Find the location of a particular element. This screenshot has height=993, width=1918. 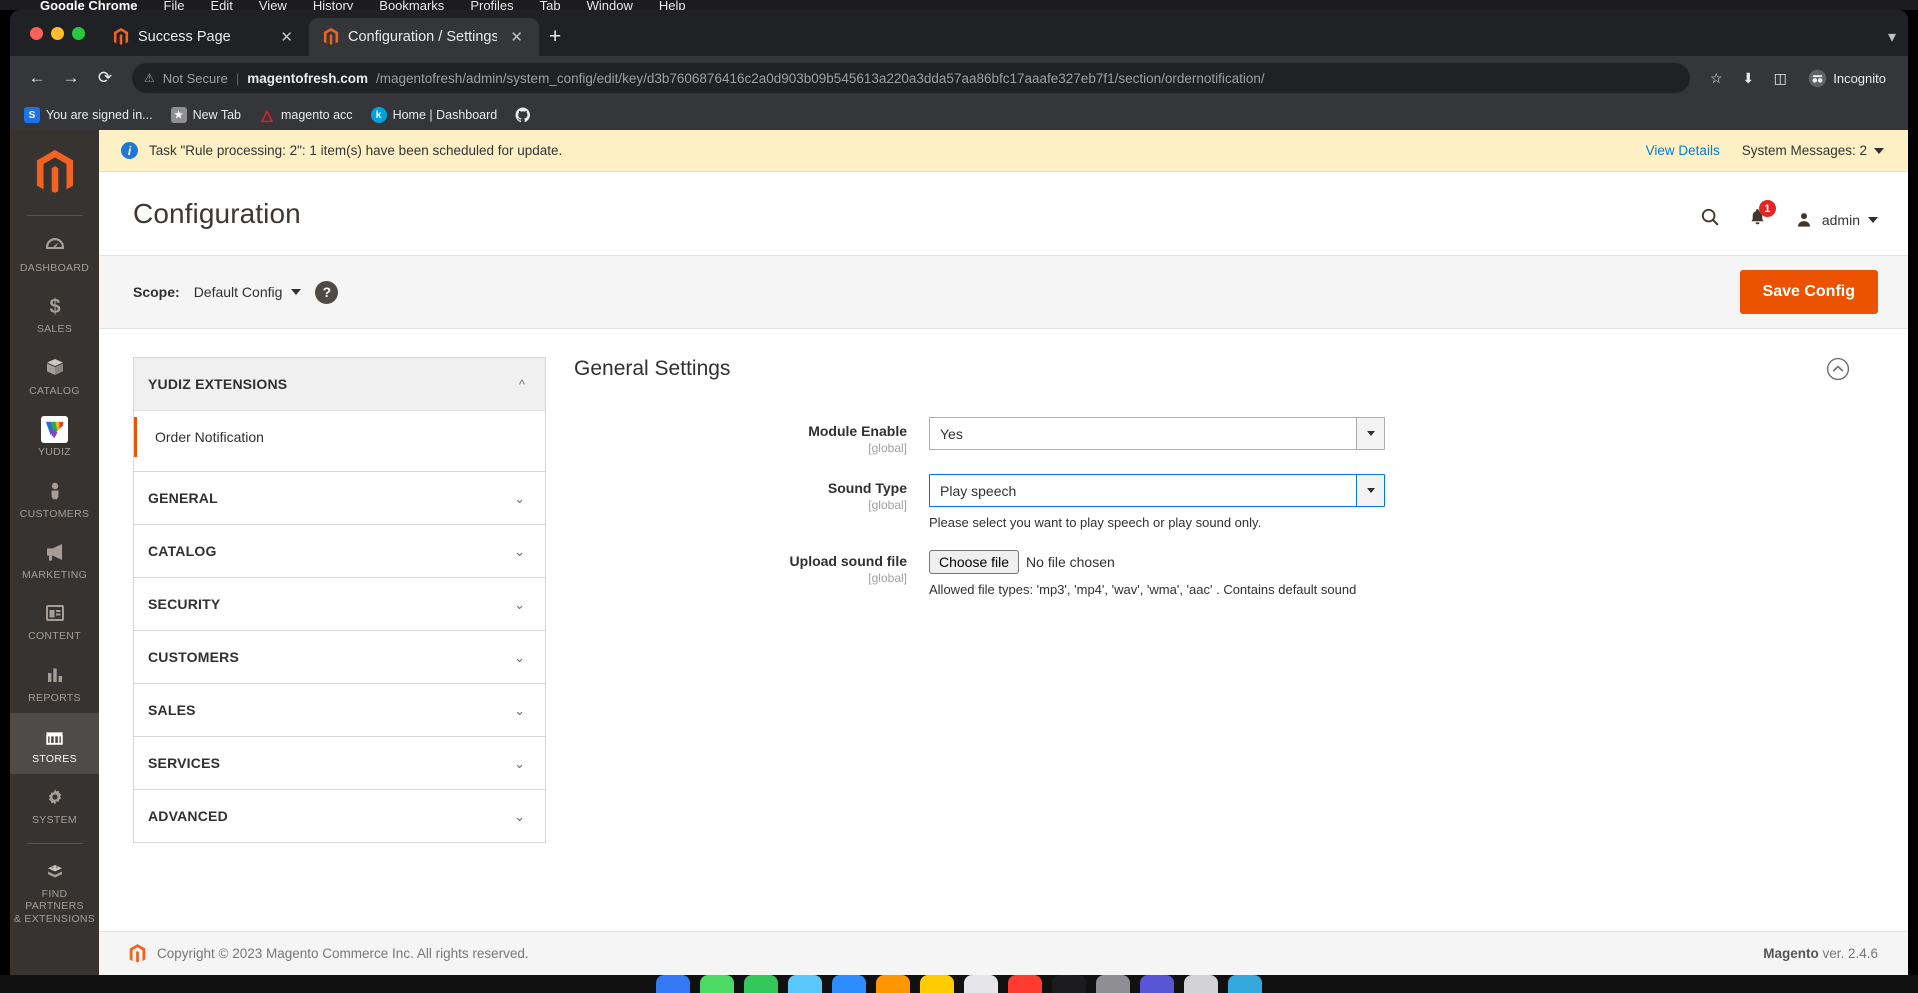

scope-select: Default Config is located at coordinates (248, 292).